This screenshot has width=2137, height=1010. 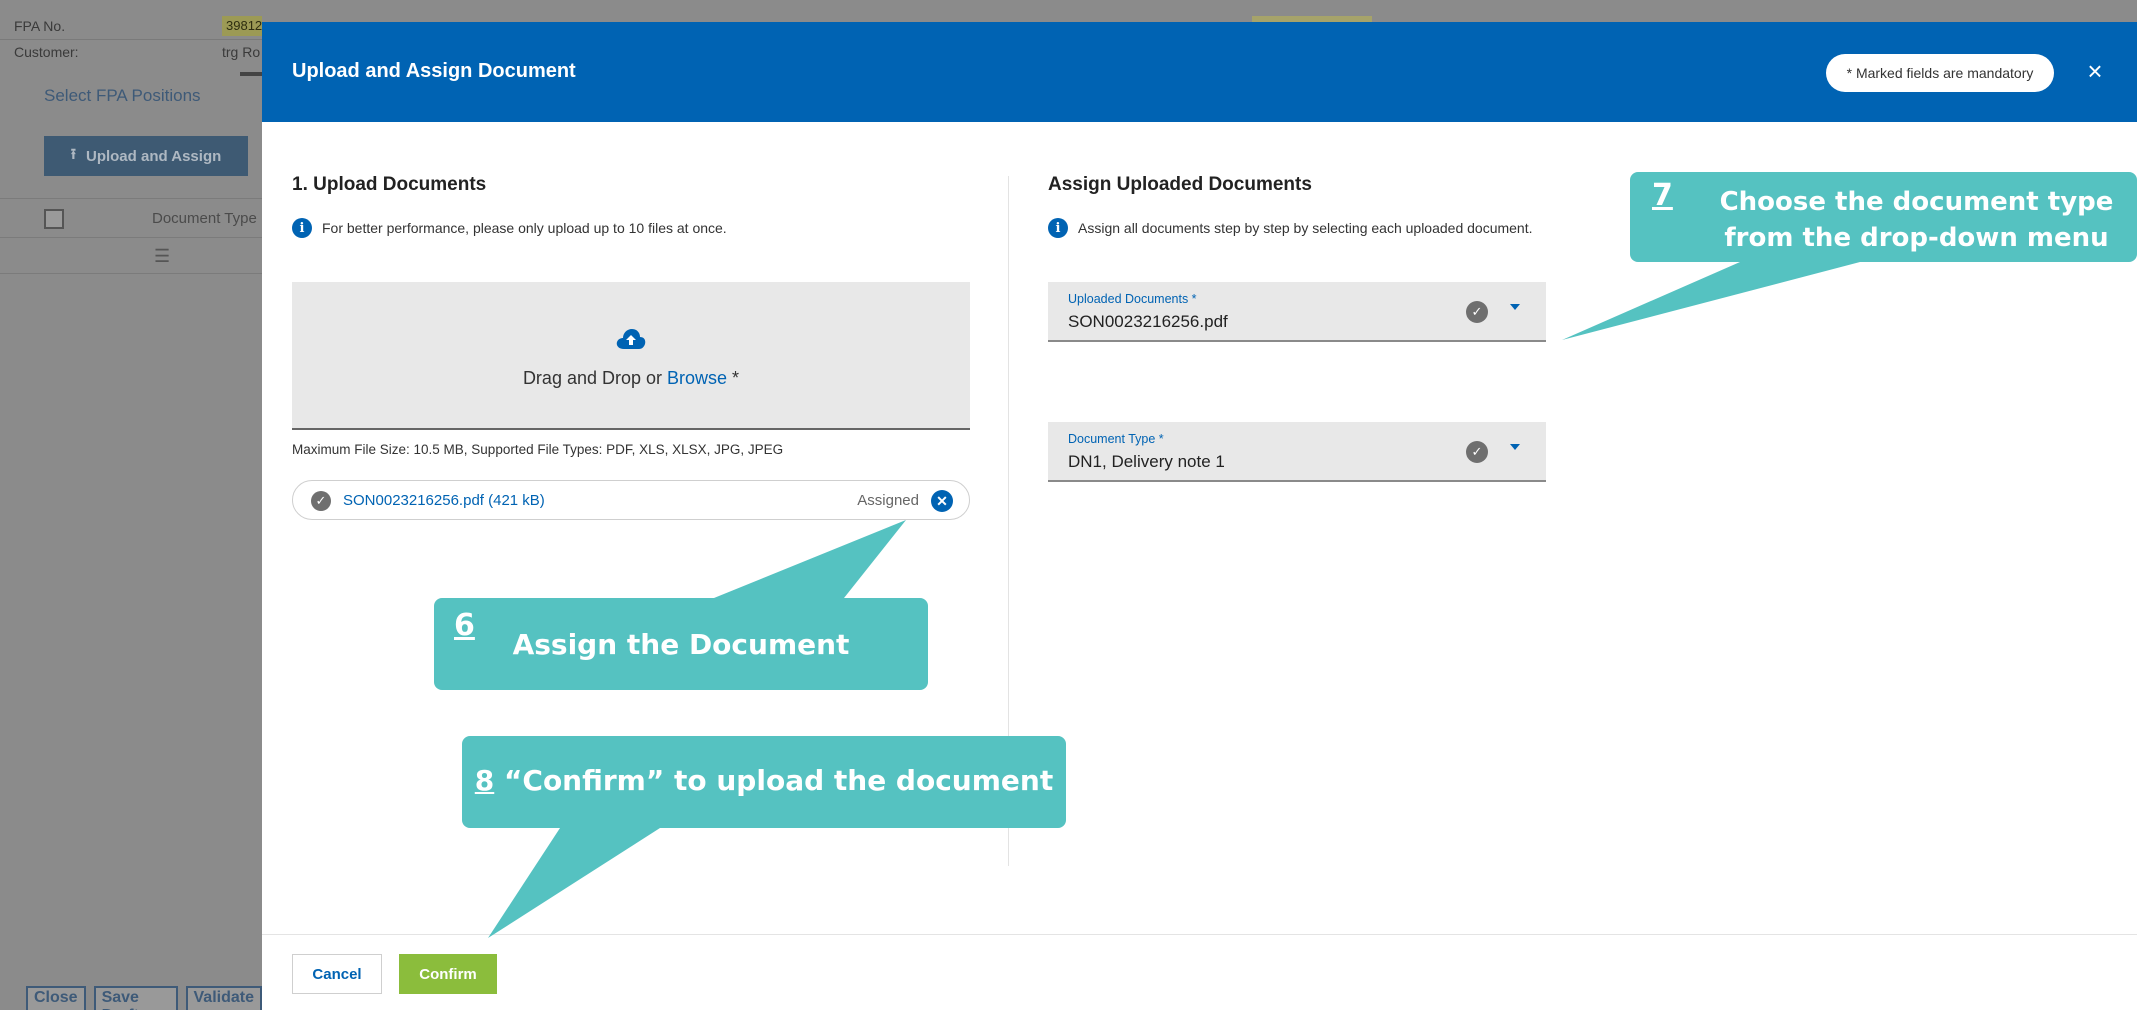 I want to click on mandatory-note: * Marked fields are mandatory, so click(x=1940, y=73).